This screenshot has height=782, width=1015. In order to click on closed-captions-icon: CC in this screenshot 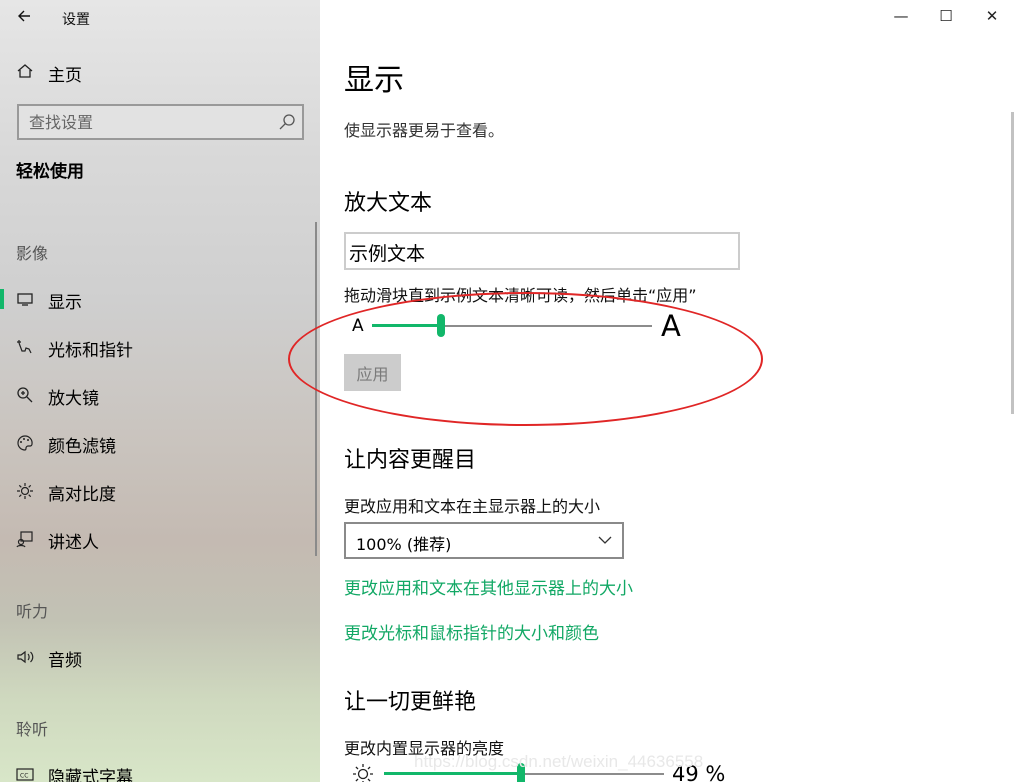, I will do `click(25, 774)`.